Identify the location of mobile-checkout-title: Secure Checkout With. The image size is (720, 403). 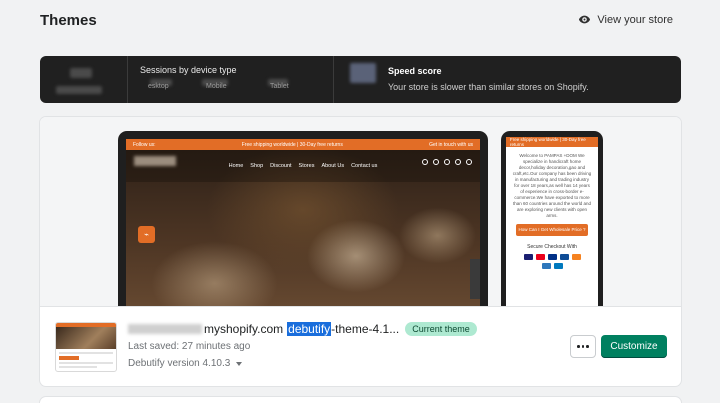
(552, 247).